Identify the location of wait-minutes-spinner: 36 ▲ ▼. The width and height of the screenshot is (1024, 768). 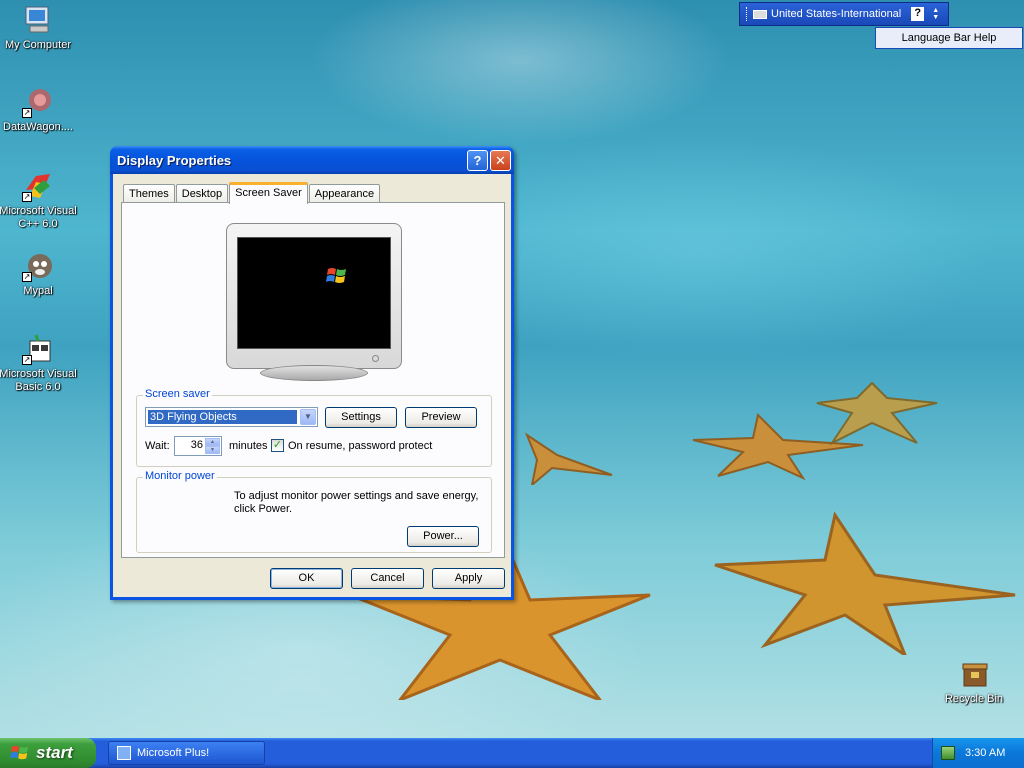
(198, 446).